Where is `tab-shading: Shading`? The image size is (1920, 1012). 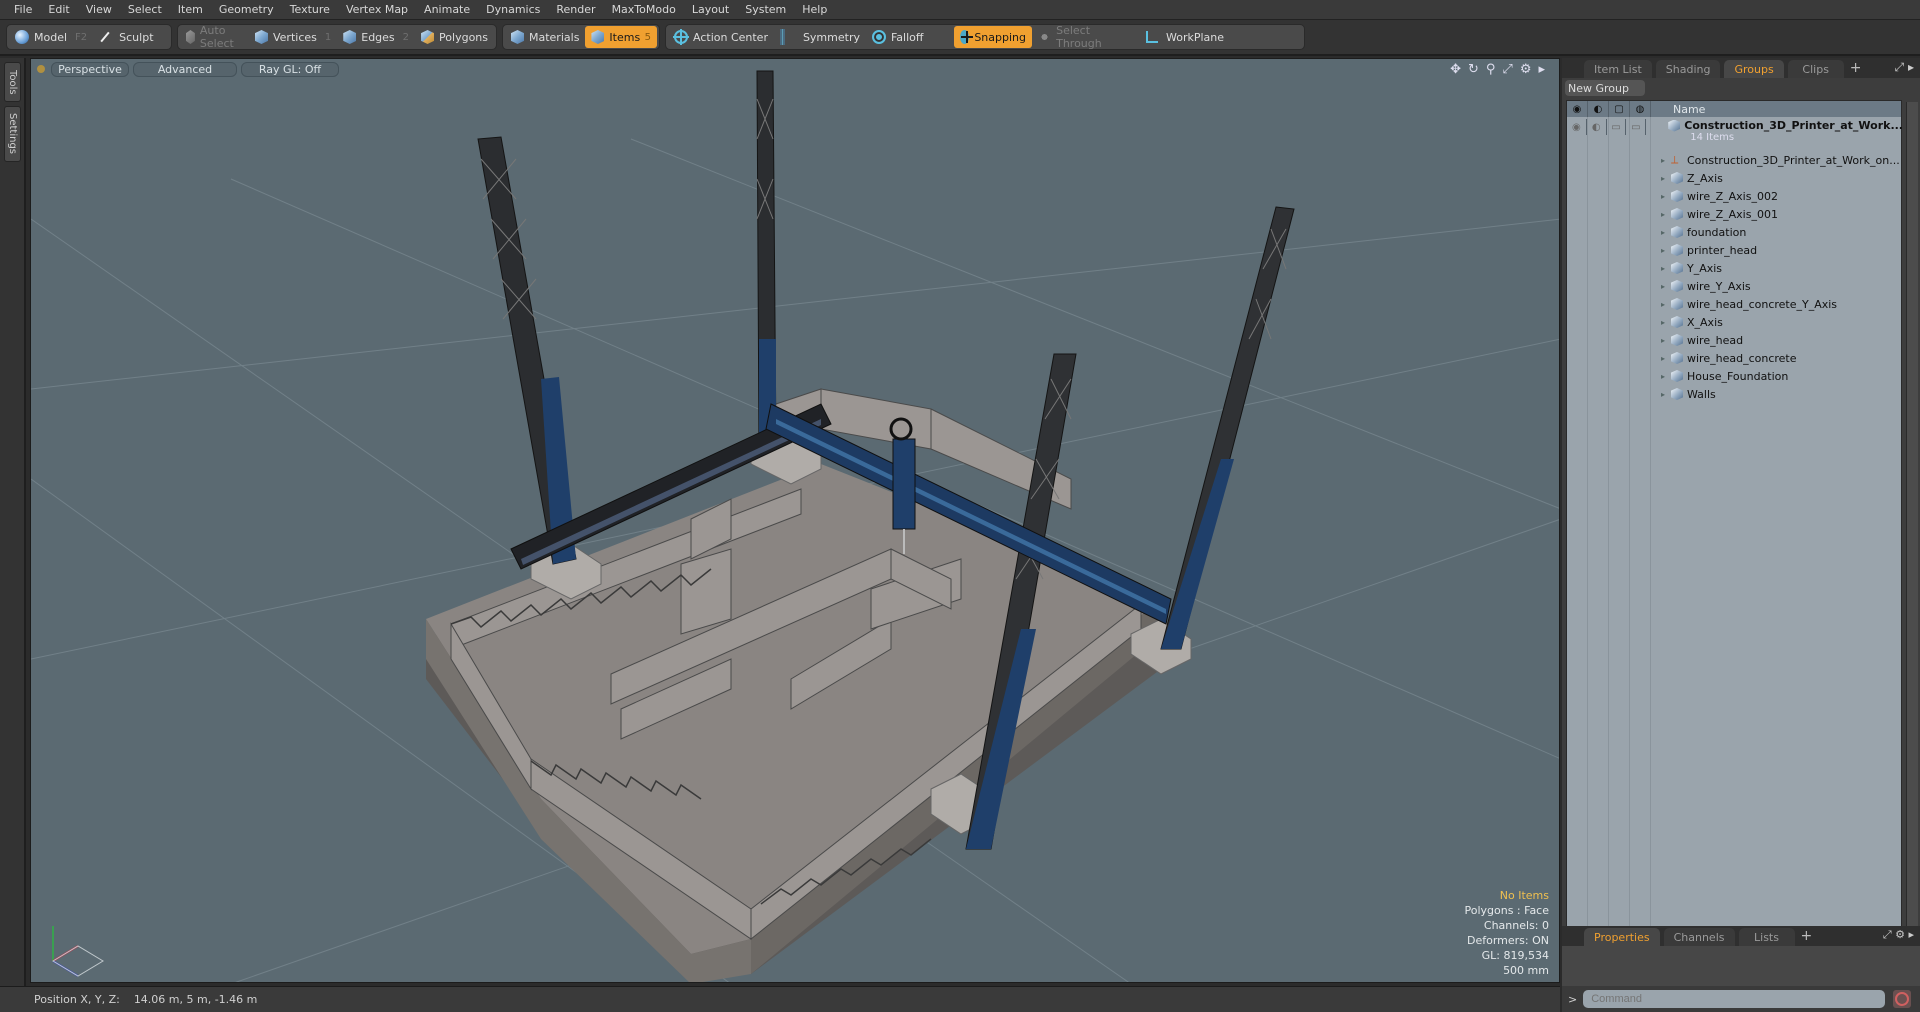
tab-shading: Shading is located at coordinates (1688, 69).